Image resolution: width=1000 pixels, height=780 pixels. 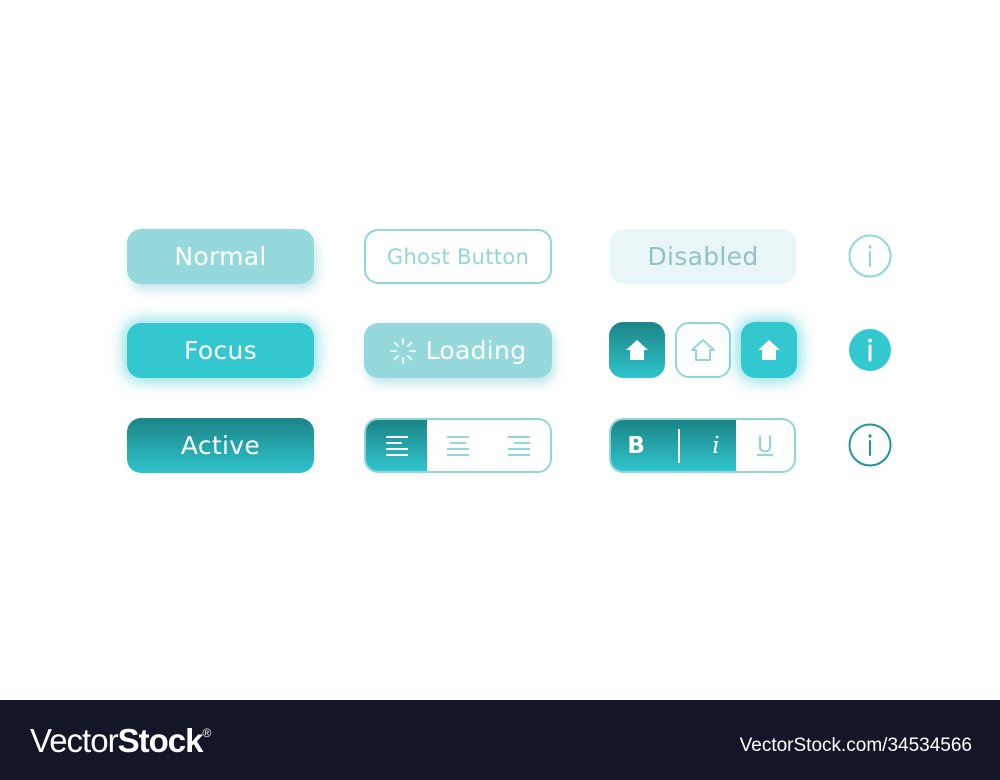 I want to click on info-icon-outline-dark, so click(x=870, y=445).